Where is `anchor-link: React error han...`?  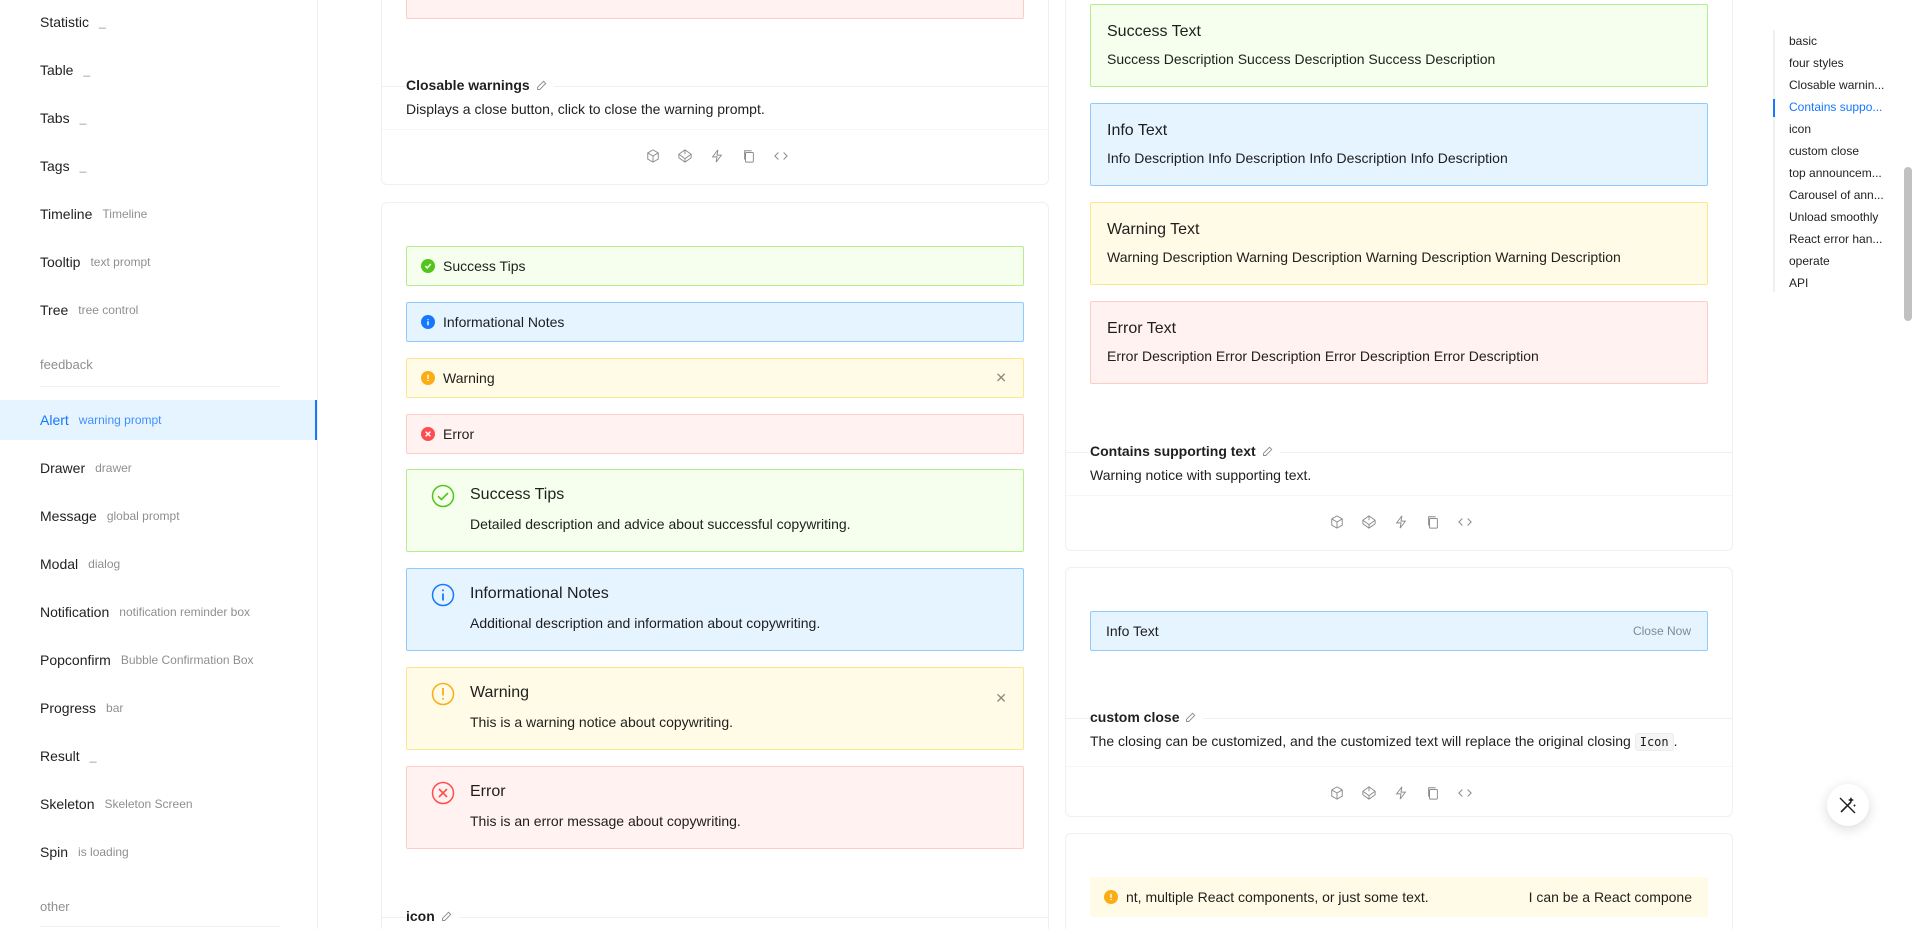
anchor-link: React error han... is located at coordinates (1845, 239).